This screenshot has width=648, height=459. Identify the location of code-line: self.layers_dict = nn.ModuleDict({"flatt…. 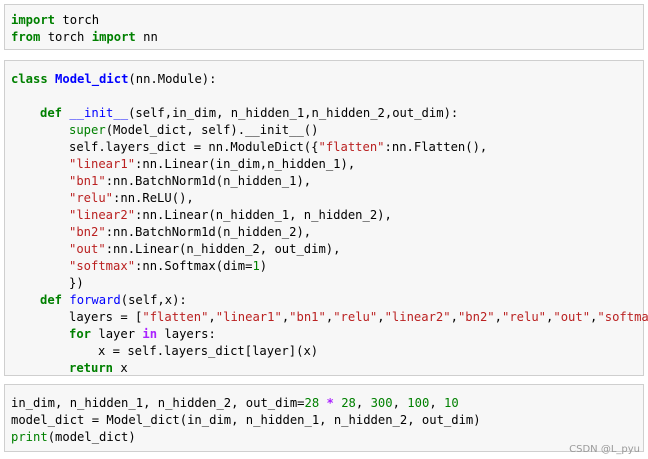
(249, 147).